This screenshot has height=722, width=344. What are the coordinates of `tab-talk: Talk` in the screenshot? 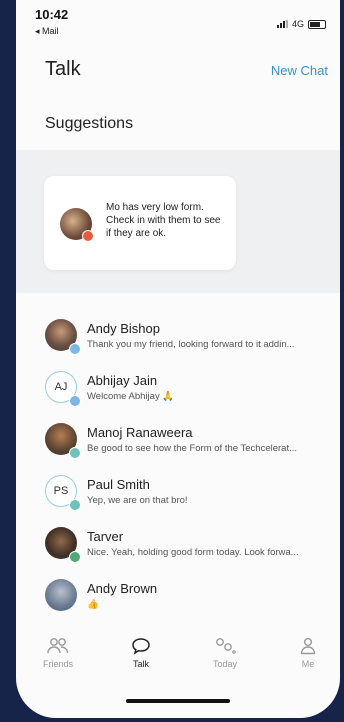 It's located at (141, 653).